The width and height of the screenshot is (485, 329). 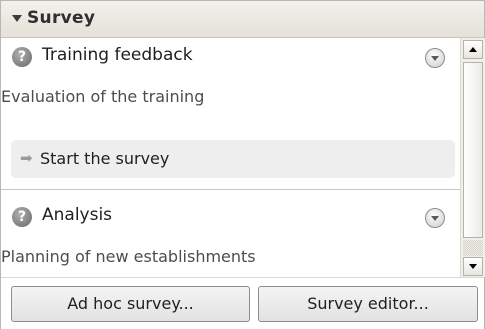 I want to click on panel-title: Survey, so click(x=61, y=18).